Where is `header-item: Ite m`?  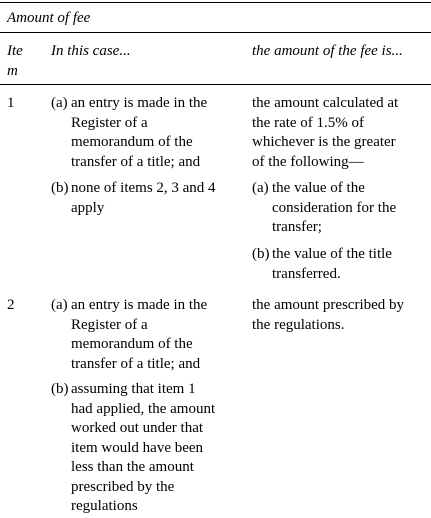 header-item: Ite m is located at coordinates (15, 61).